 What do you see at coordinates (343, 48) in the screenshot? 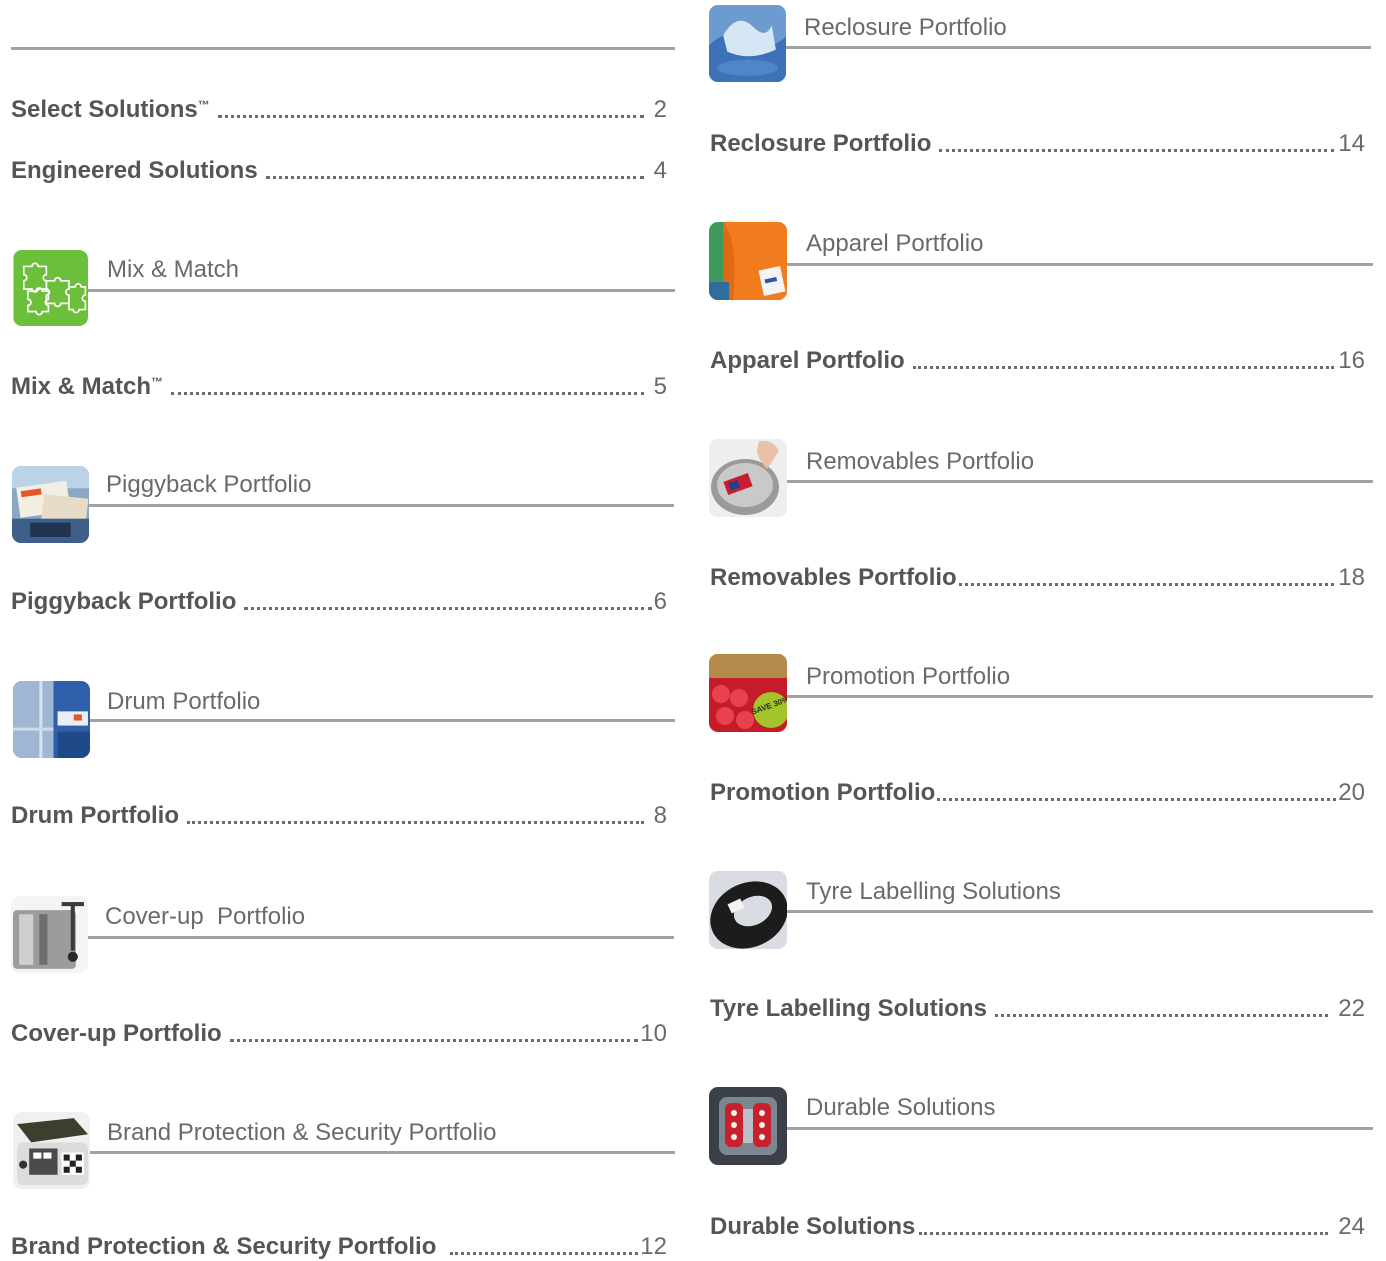
I see `top-left-rule` at bounding box center [343, 48].